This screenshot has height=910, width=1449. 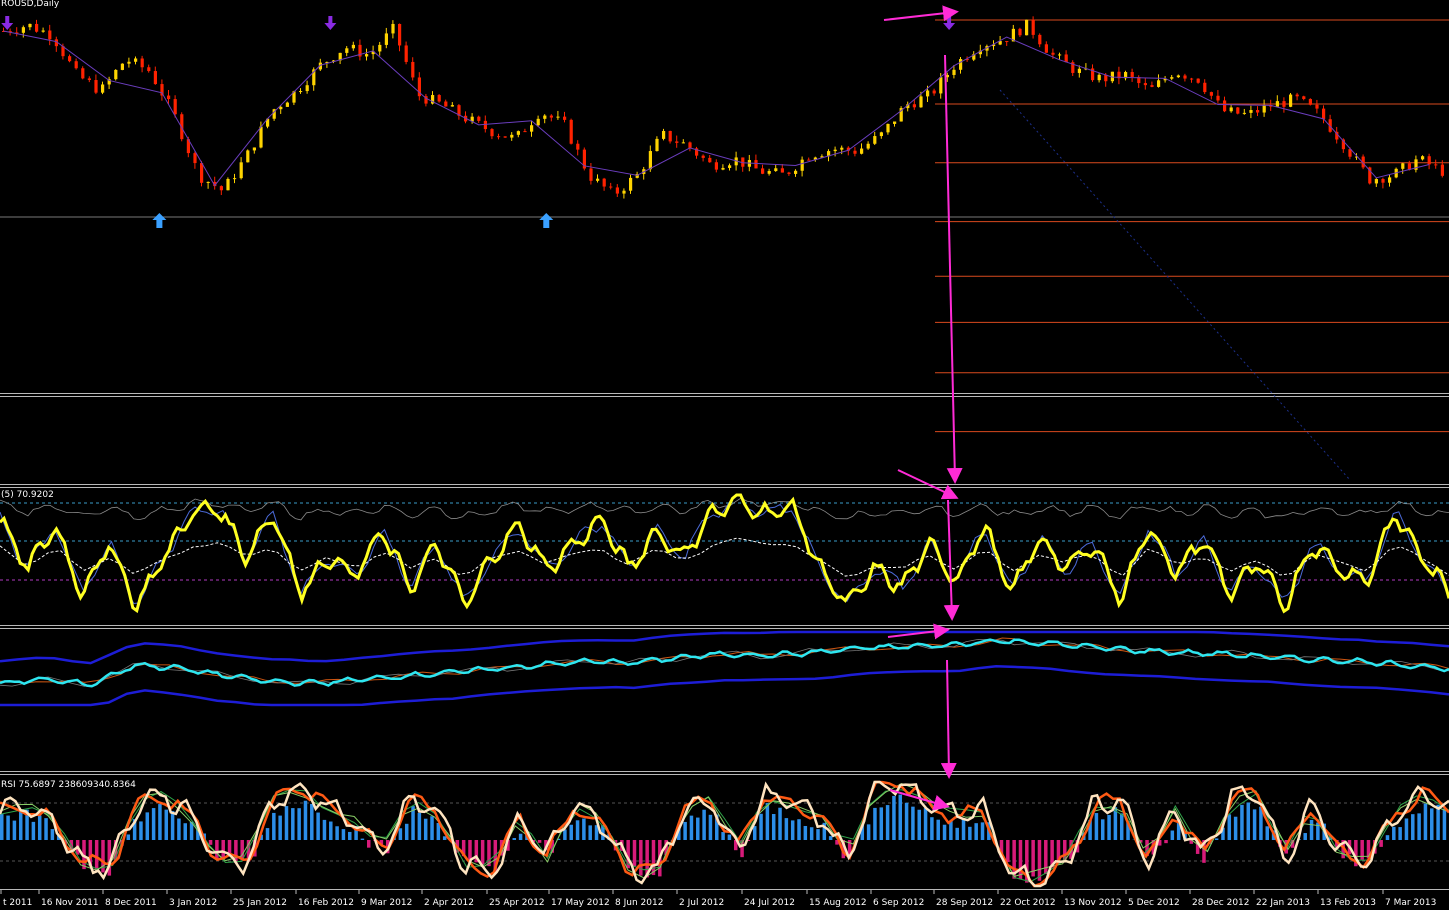 What do you see at coordinates (27, 495) in the screenshot?
I see `rsi-label: (5) 70.9202` at bounding box center [27, 495].